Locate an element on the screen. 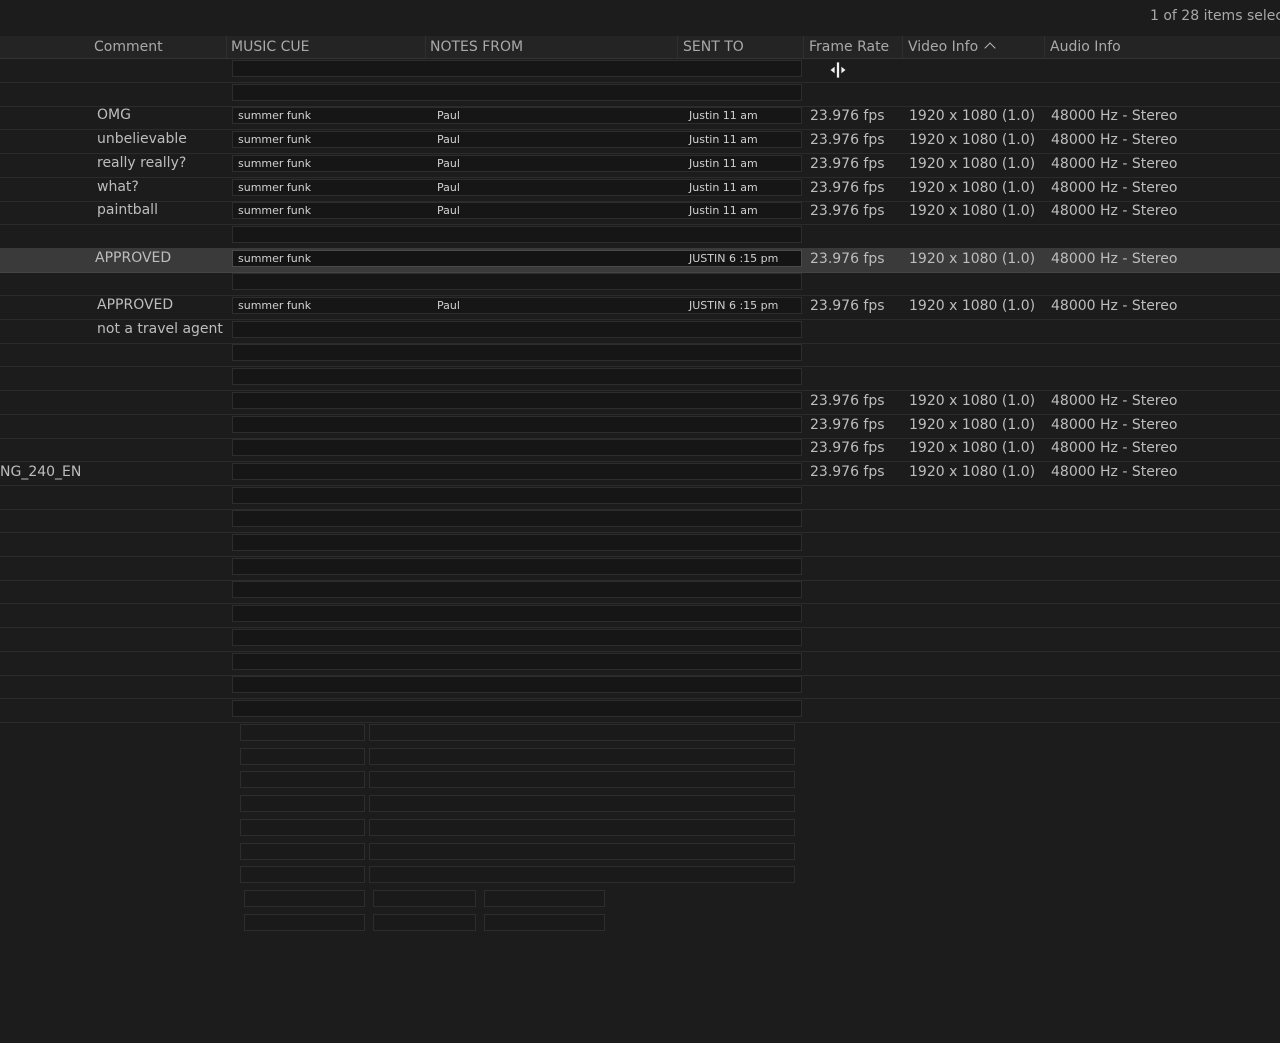 This screenshot has height=1043, width=1280. comment-cell: OMG is located at coordinates (114, 115).